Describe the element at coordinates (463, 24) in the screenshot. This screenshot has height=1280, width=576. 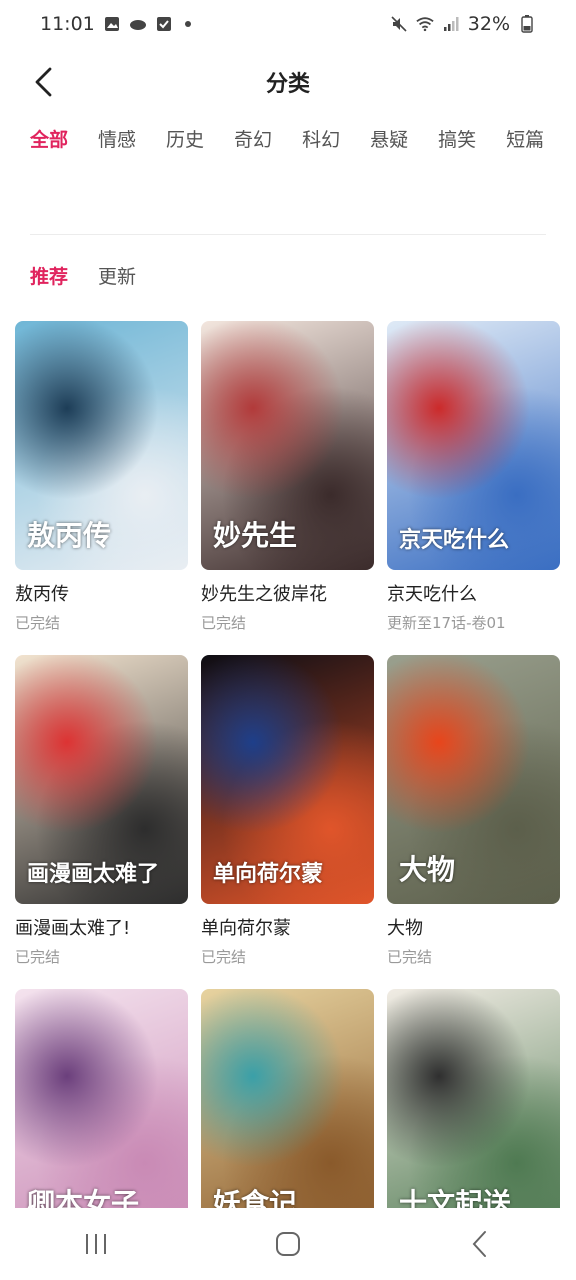
I see `status-right: 32%` at that location.